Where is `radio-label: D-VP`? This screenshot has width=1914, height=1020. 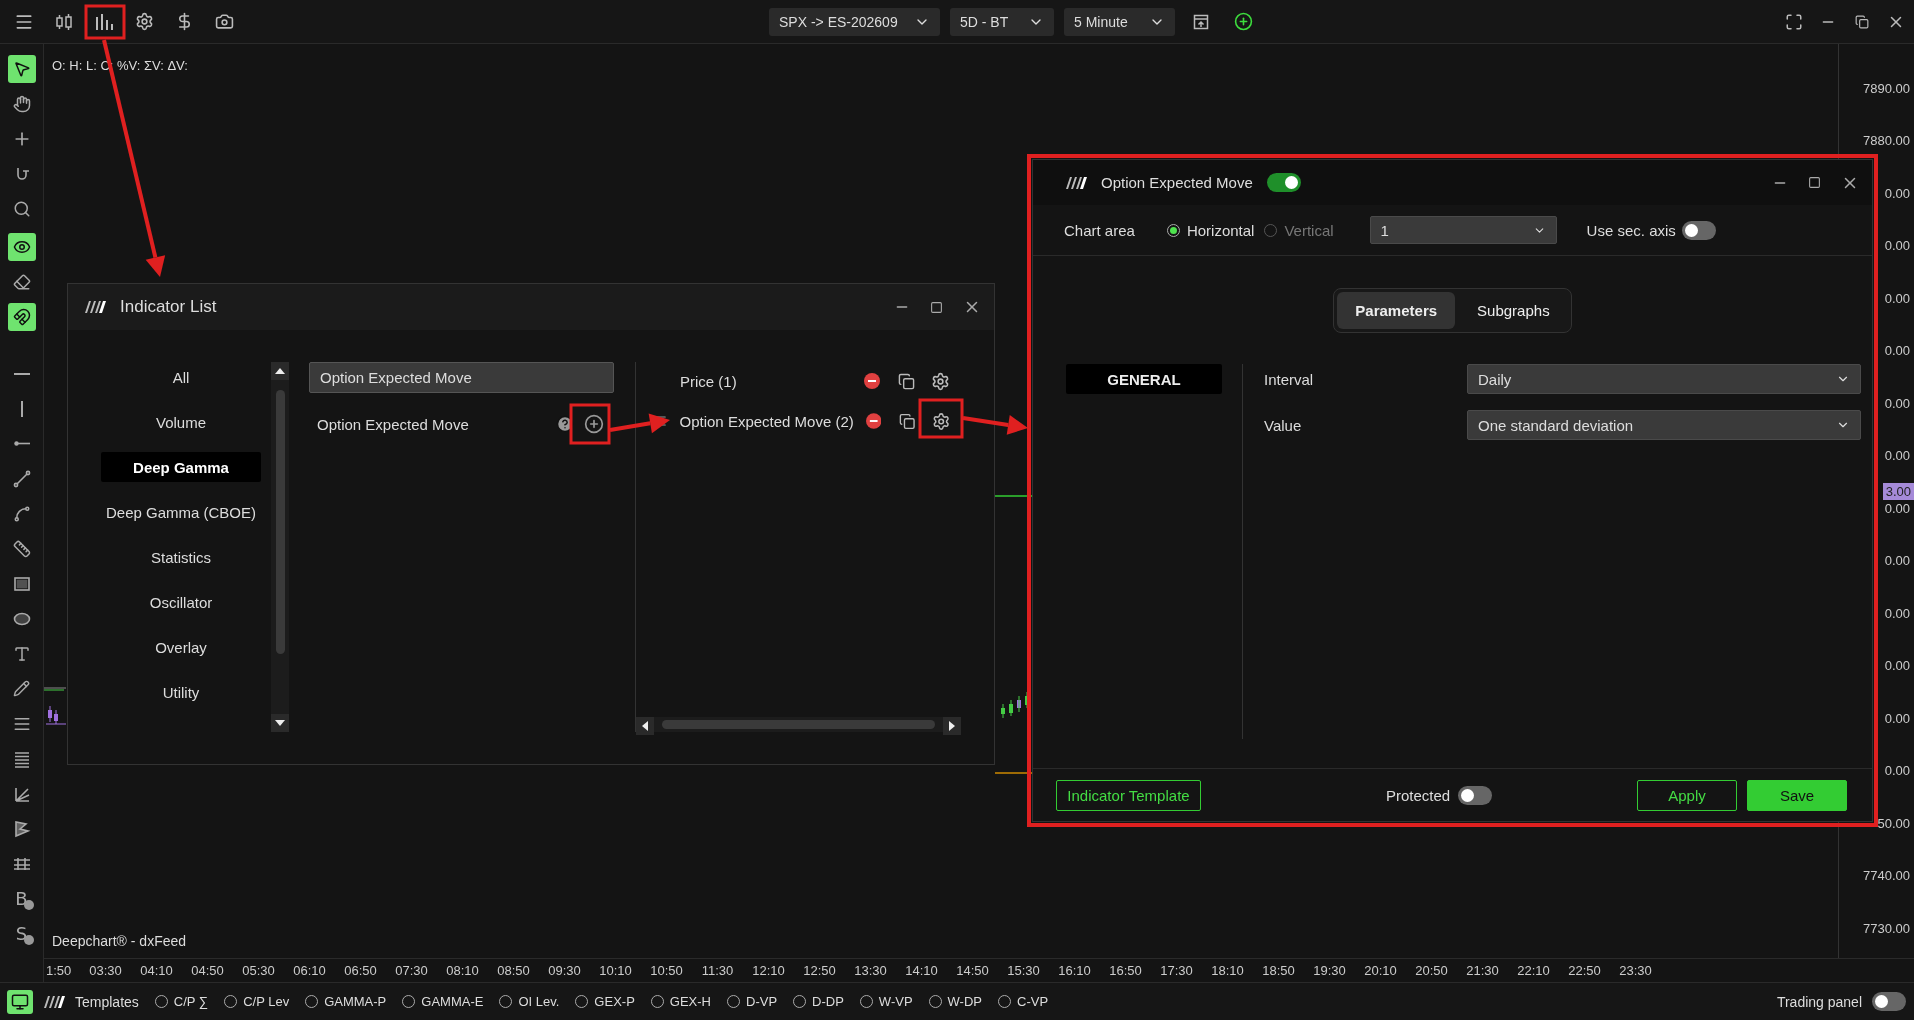 radio-label: D-VP is located at coordinates (762, 1001).